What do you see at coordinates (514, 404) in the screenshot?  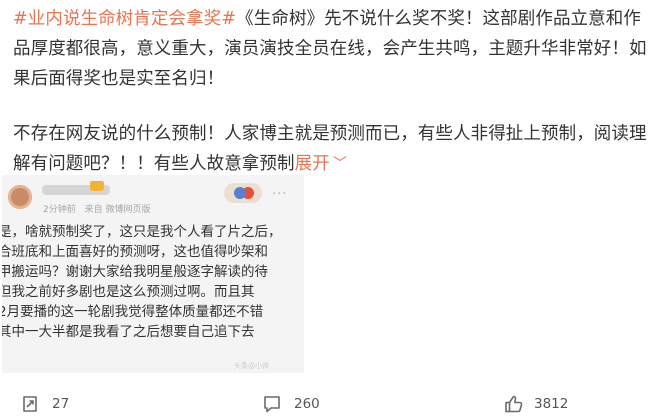 I see `thumbs-up-icon` at bounding box center [514, 404].